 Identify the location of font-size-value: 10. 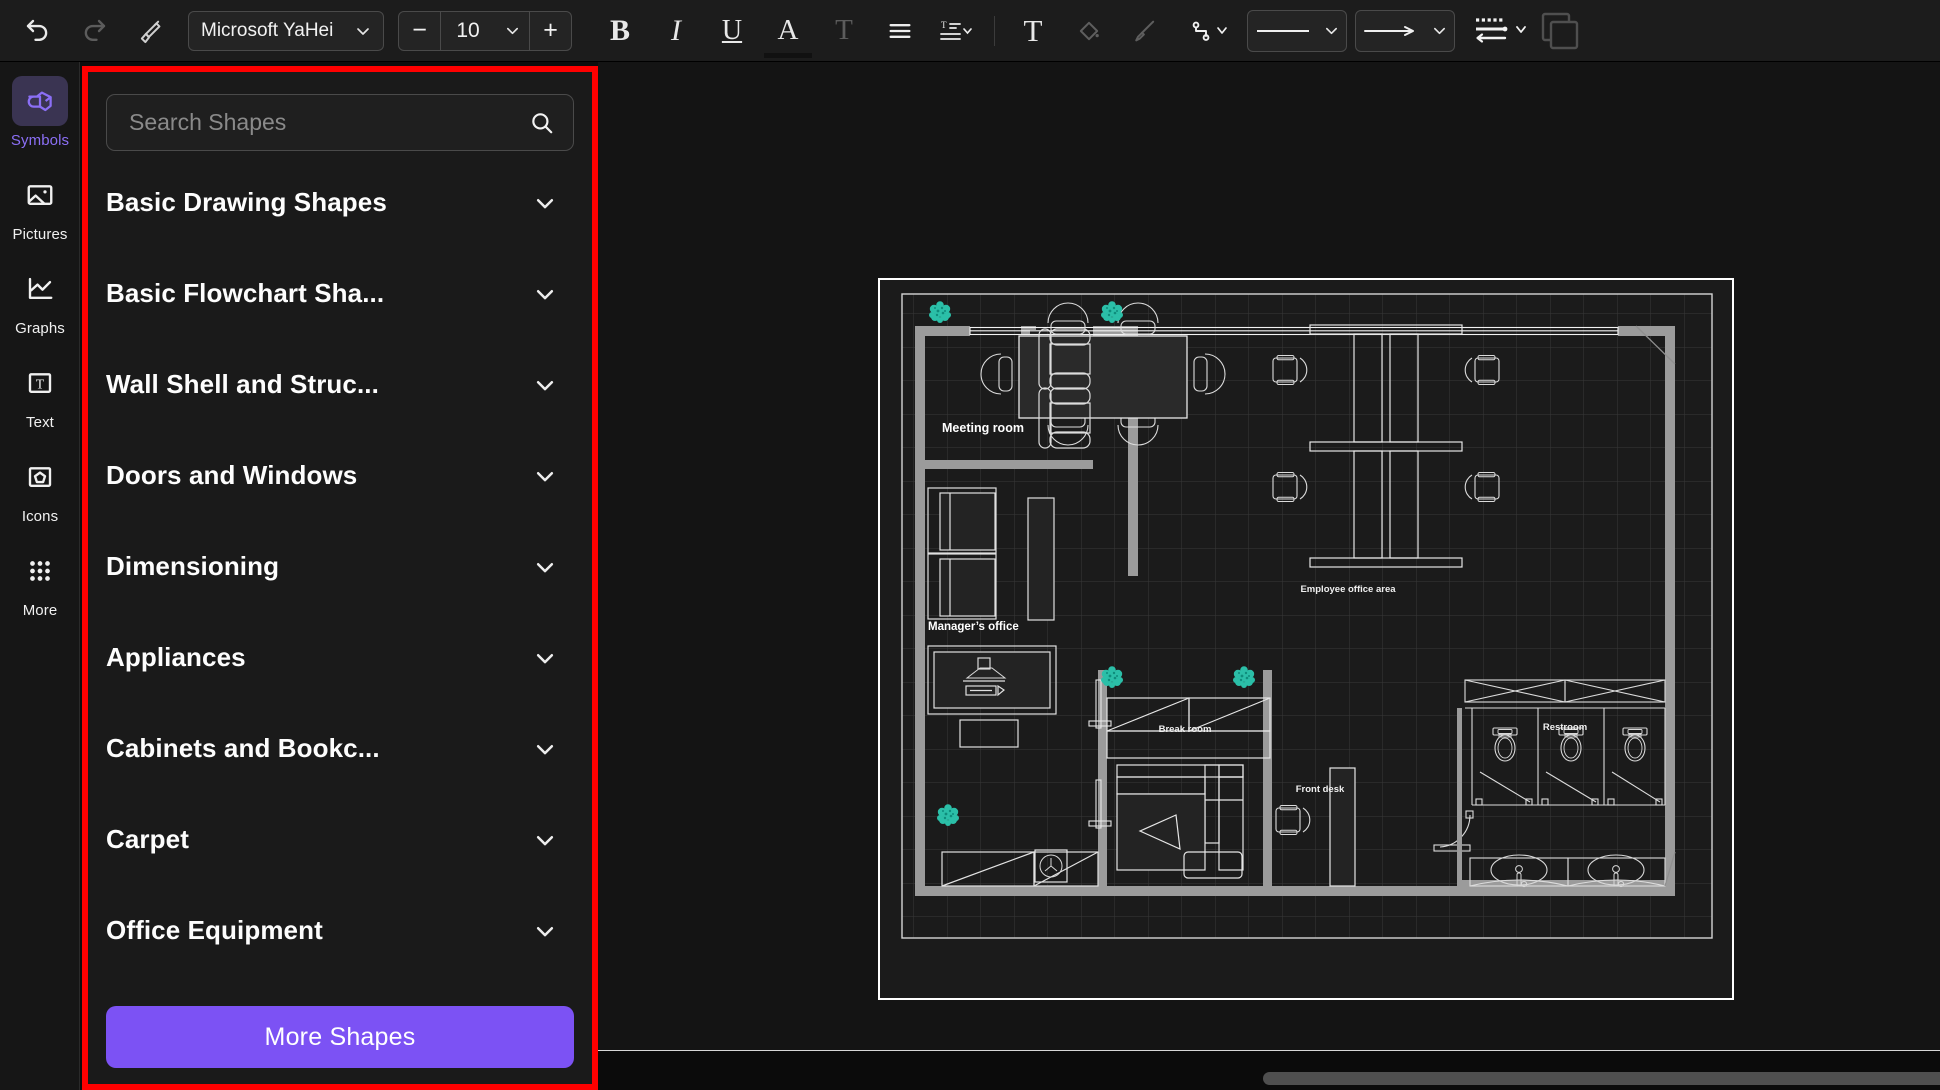
(468, 31).